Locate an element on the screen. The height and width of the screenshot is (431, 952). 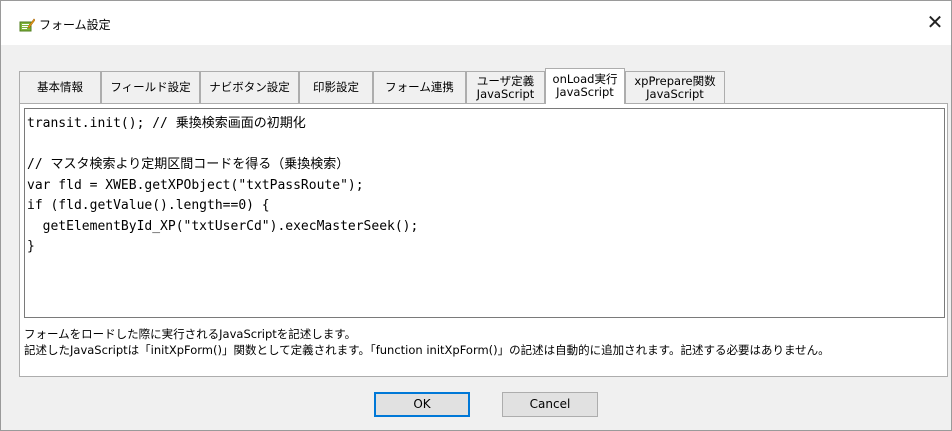
cancel-button: Cancel is located at coordinates (550, 404).